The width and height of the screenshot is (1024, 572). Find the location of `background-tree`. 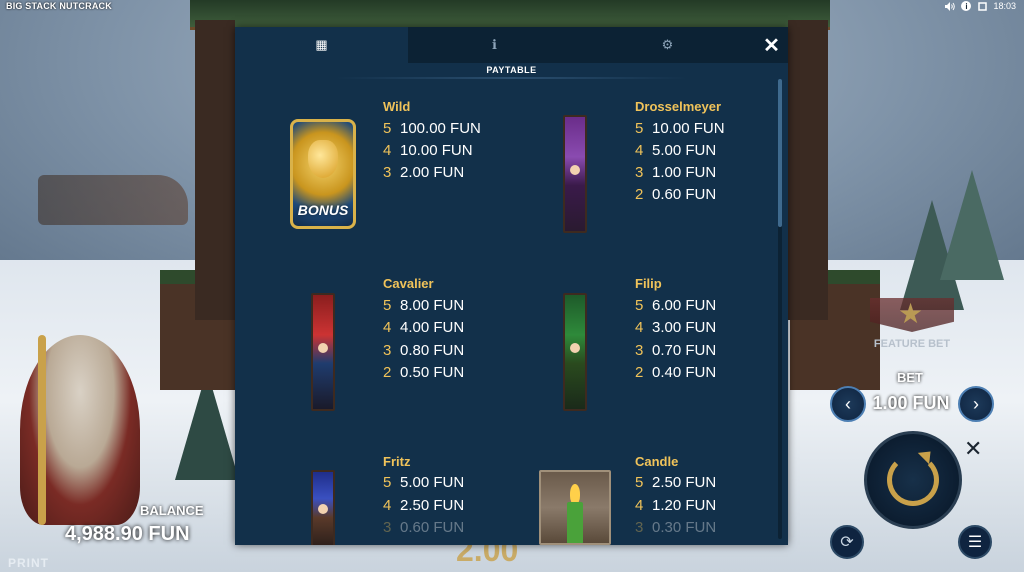

background-tree is located at coordinates (972, 225).